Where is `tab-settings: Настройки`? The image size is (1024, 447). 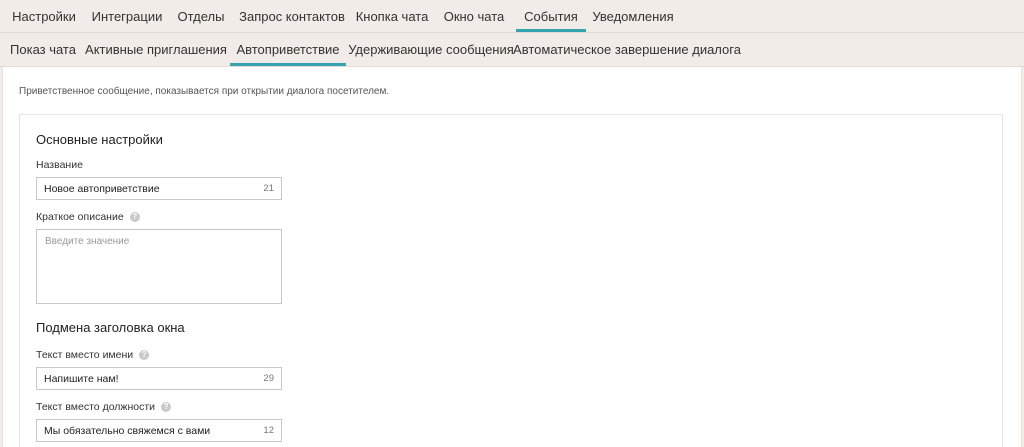
tab-settings: Настройки is located at coordinates (44, 16).